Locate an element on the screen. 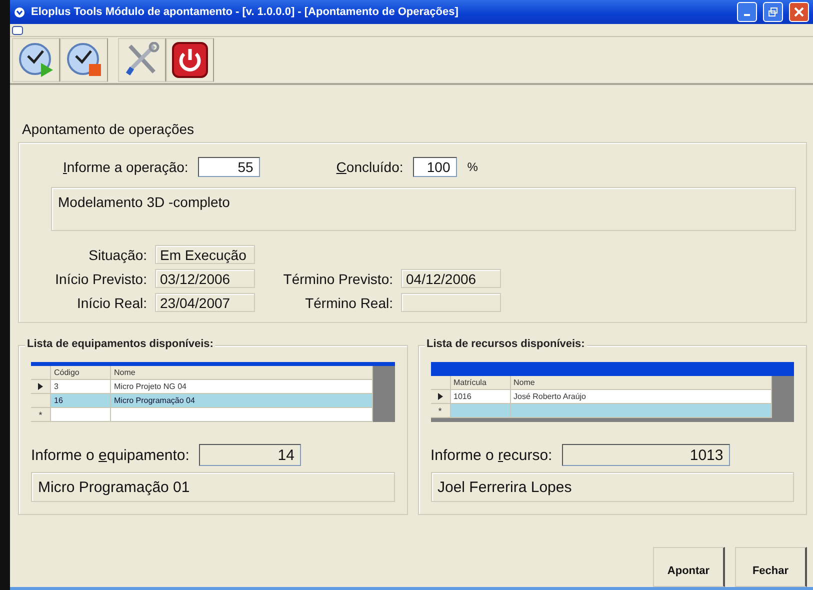  maximize-icon is located at coordinates (773, 12).